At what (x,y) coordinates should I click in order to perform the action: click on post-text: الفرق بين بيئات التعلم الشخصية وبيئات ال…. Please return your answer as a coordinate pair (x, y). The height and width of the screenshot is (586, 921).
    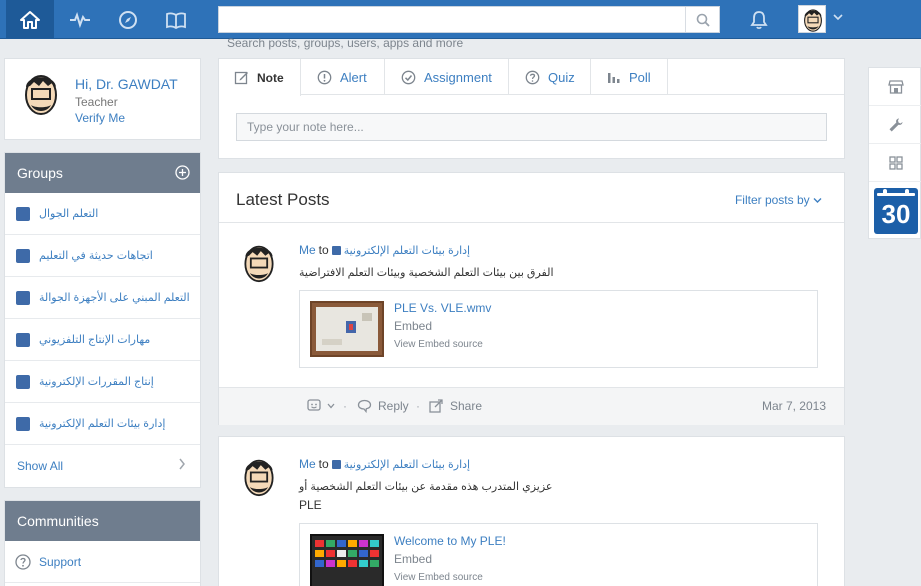
    Looking at the image, I should click on (426, 273).